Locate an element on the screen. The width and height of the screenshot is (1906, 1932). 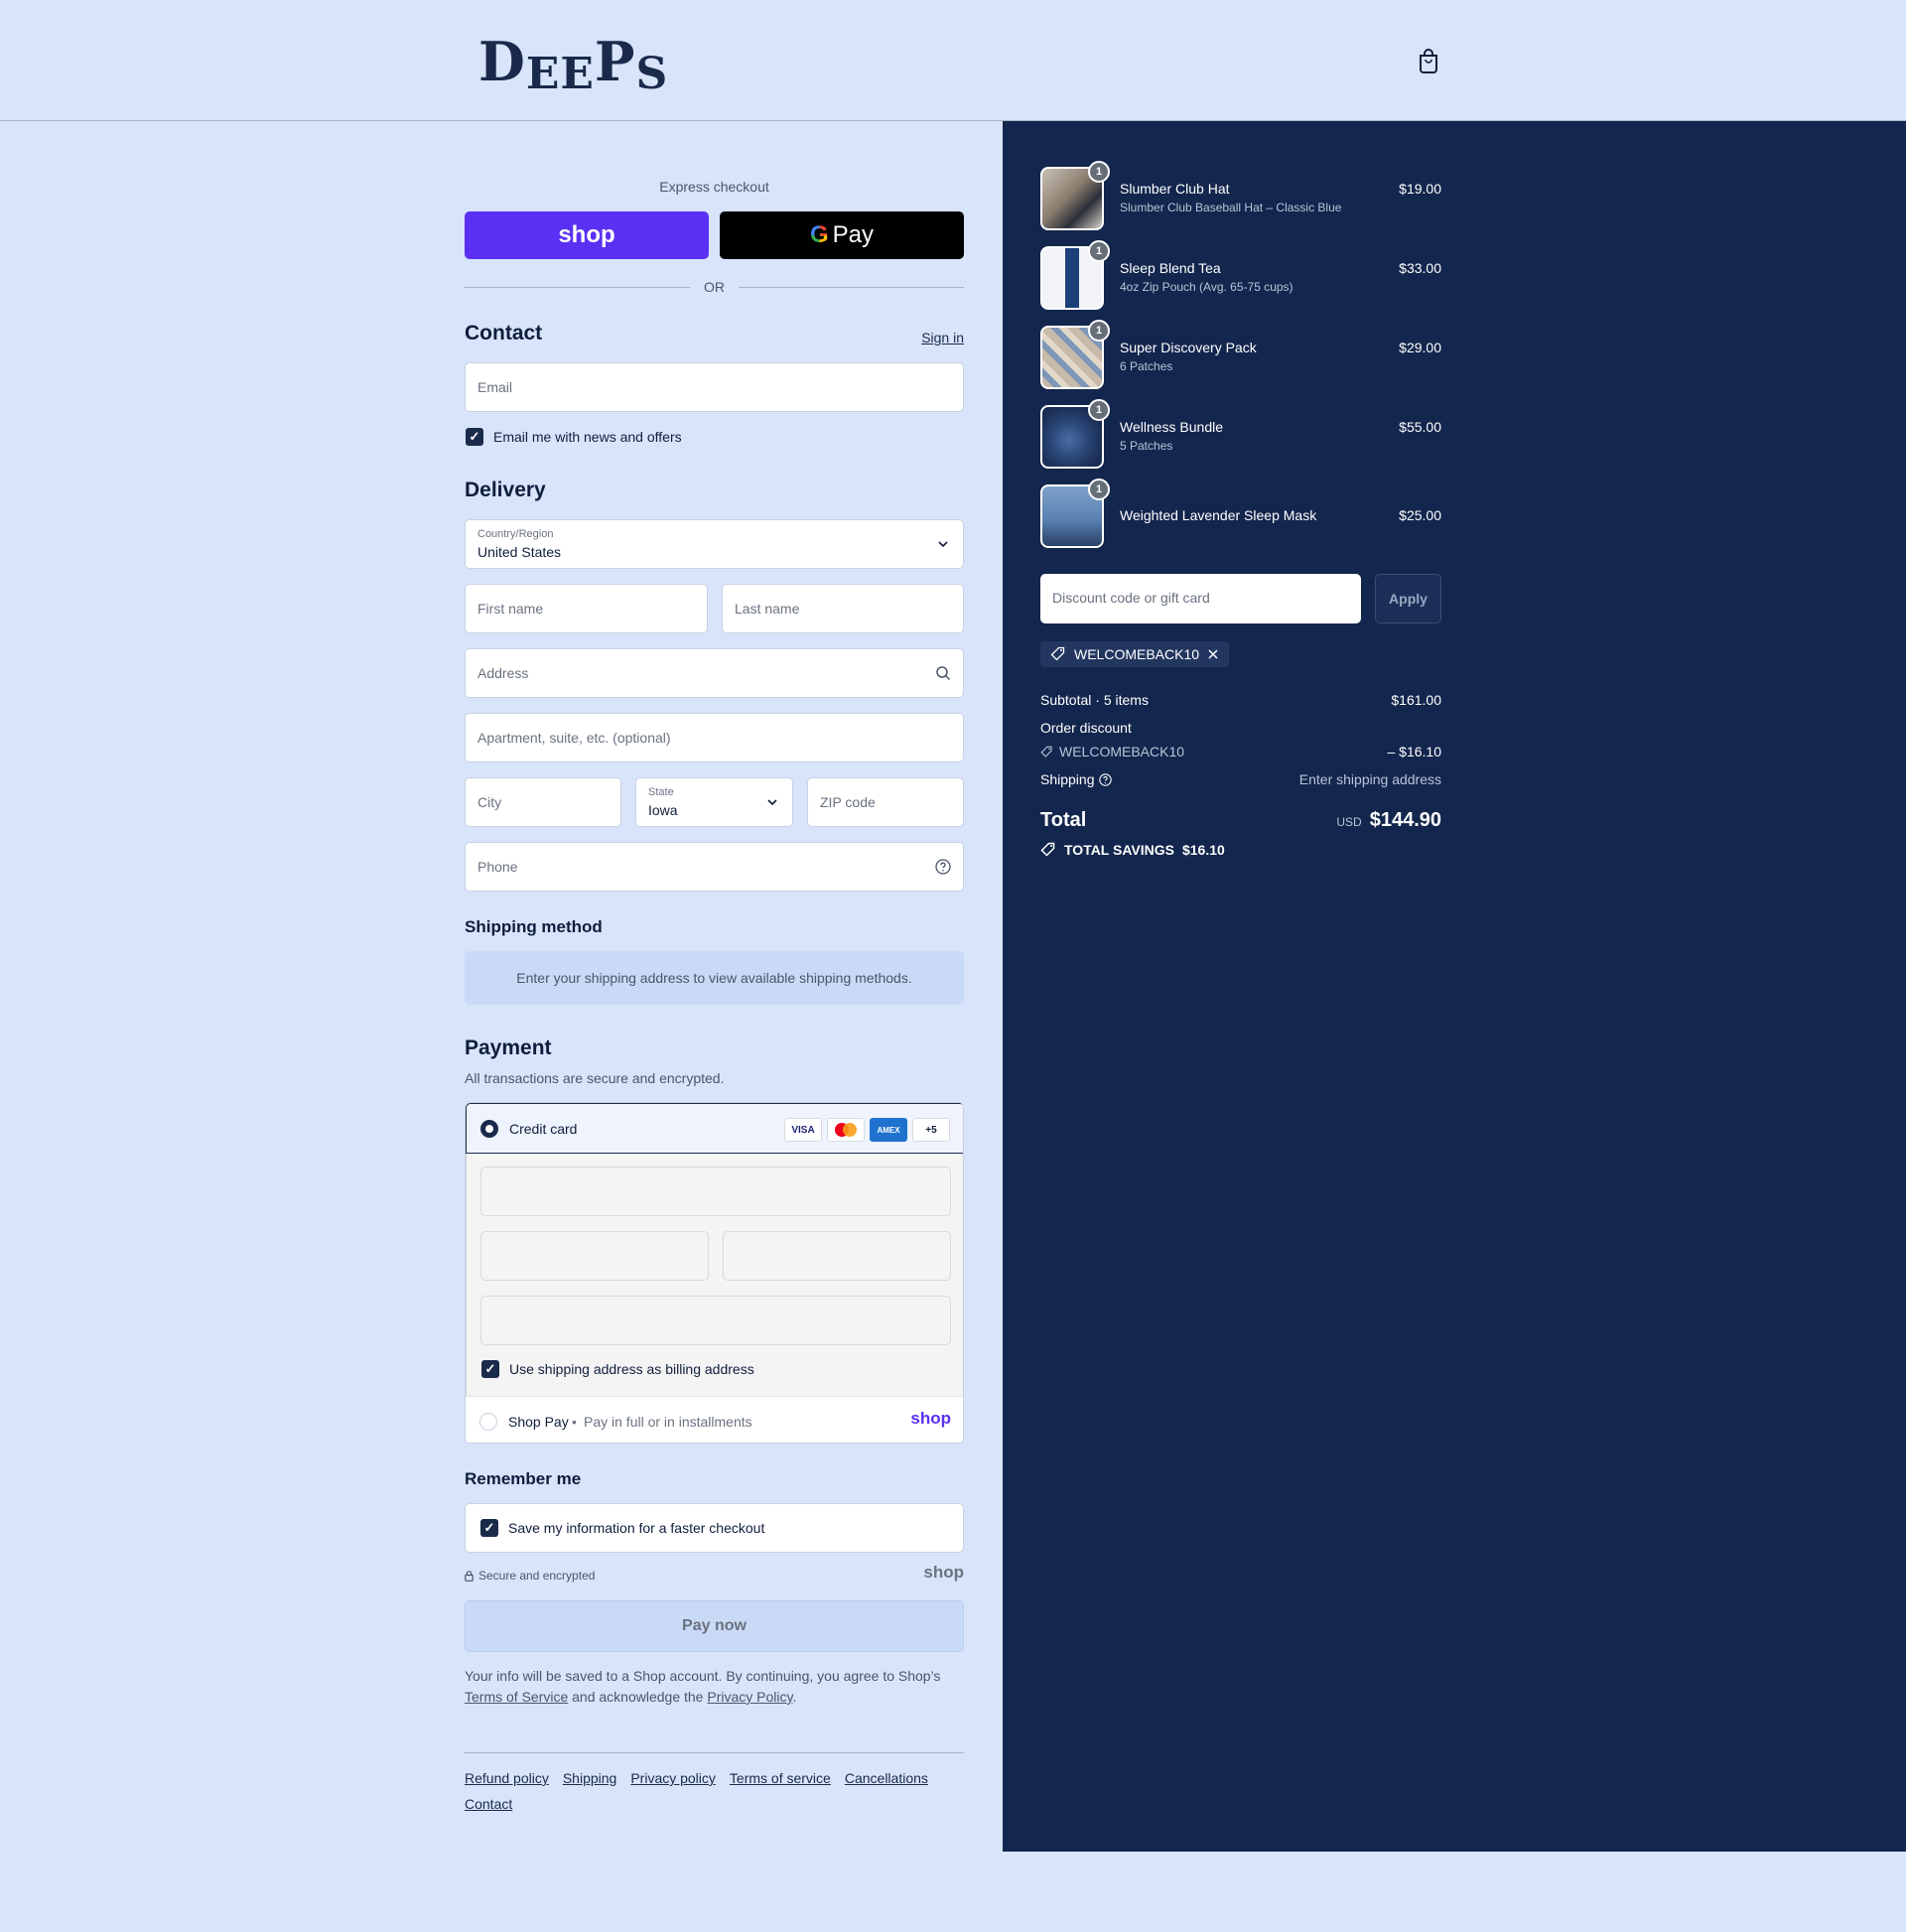
lock-icon is located at coordinates (469, 1576).